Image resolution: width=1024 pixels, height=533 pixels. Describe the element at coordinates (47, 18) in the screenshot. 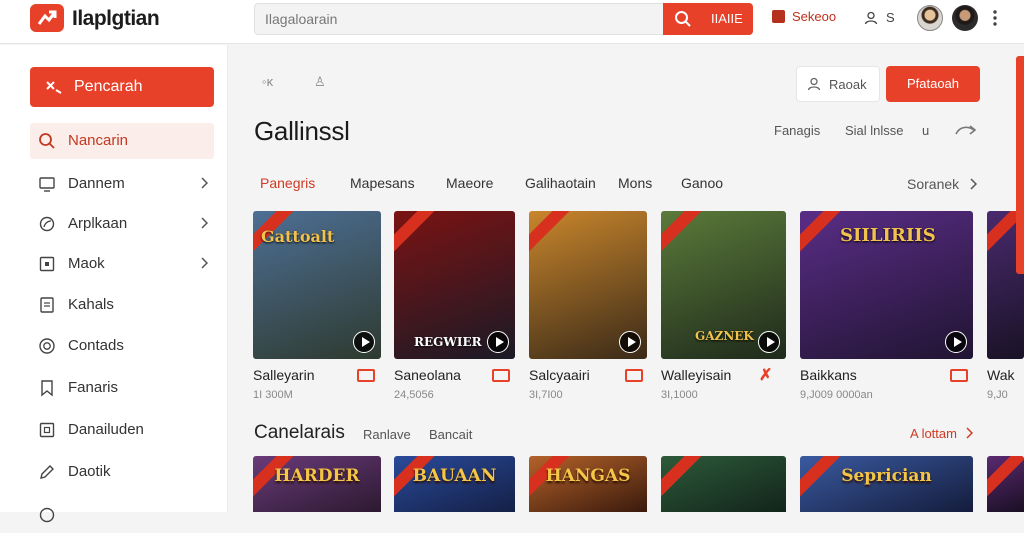

I see `app-logo` at that location.